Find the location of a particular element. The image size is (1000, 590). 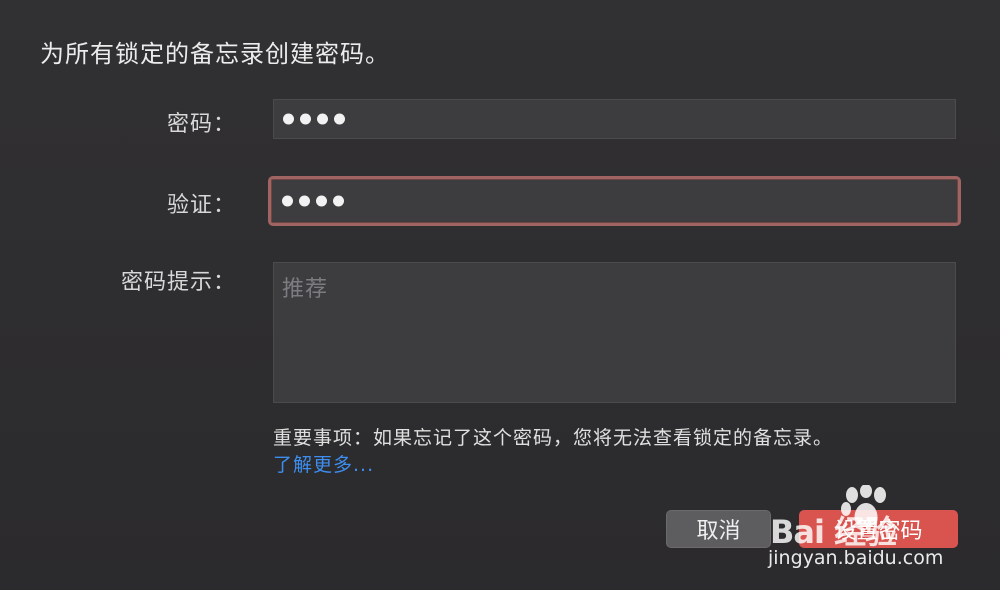

verify-mask is located at coordinates (313, 201).